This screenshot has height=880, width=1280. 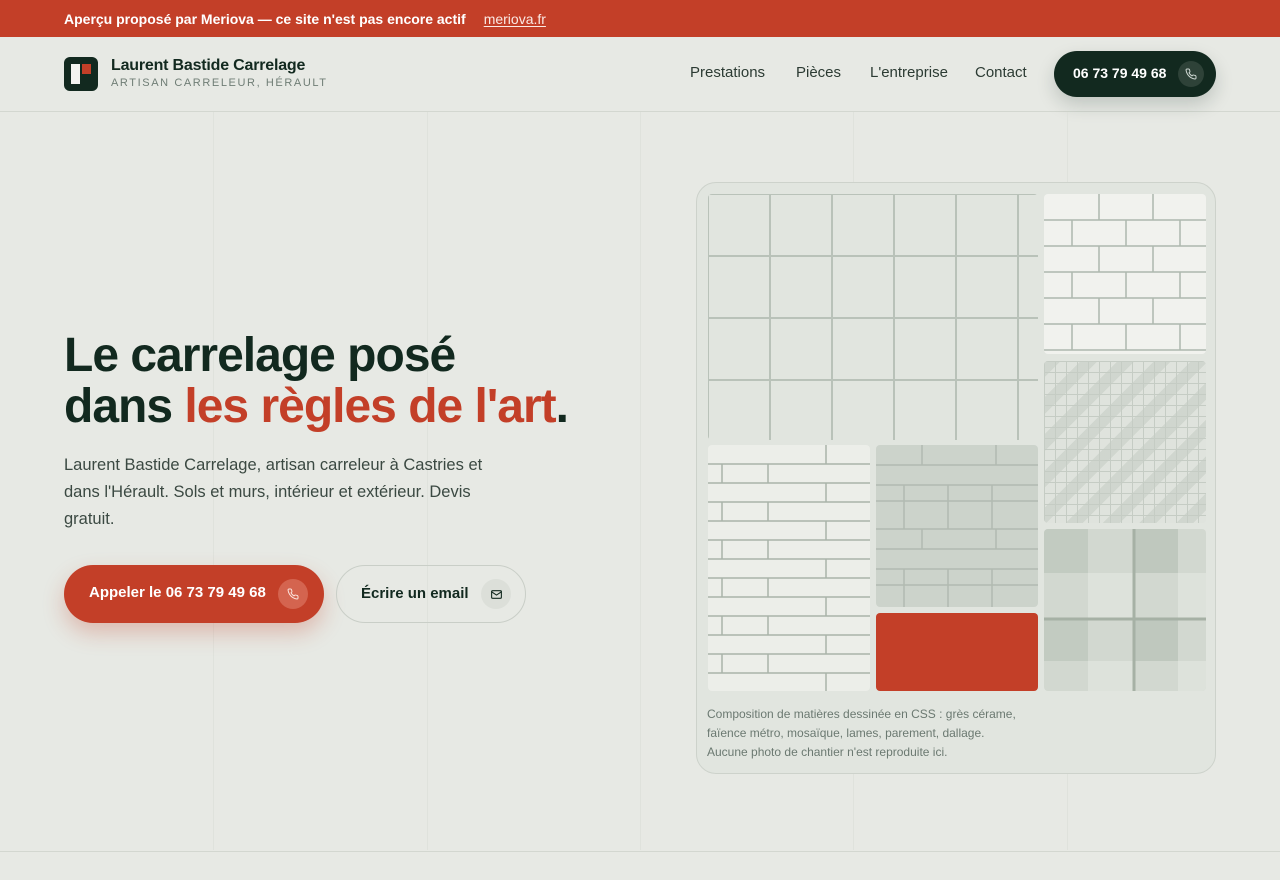 I want to click on call-button: Appeler le 06 73 79 49 68, so click(x=194, y=594).